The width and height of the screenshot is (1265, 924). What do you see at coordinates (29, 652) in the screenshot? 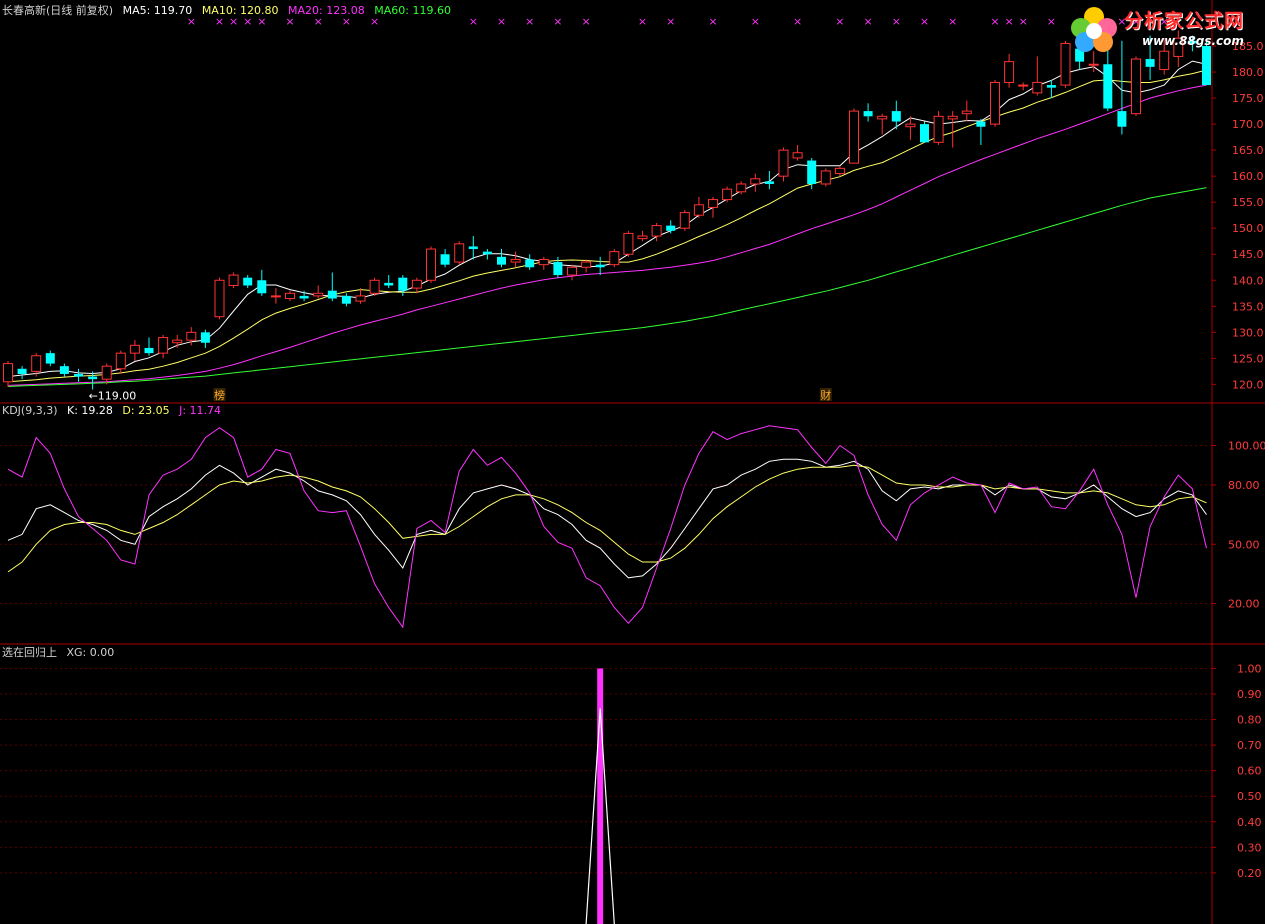
I see `xg-name: 选在回归上` at bounding box center [29, 652].